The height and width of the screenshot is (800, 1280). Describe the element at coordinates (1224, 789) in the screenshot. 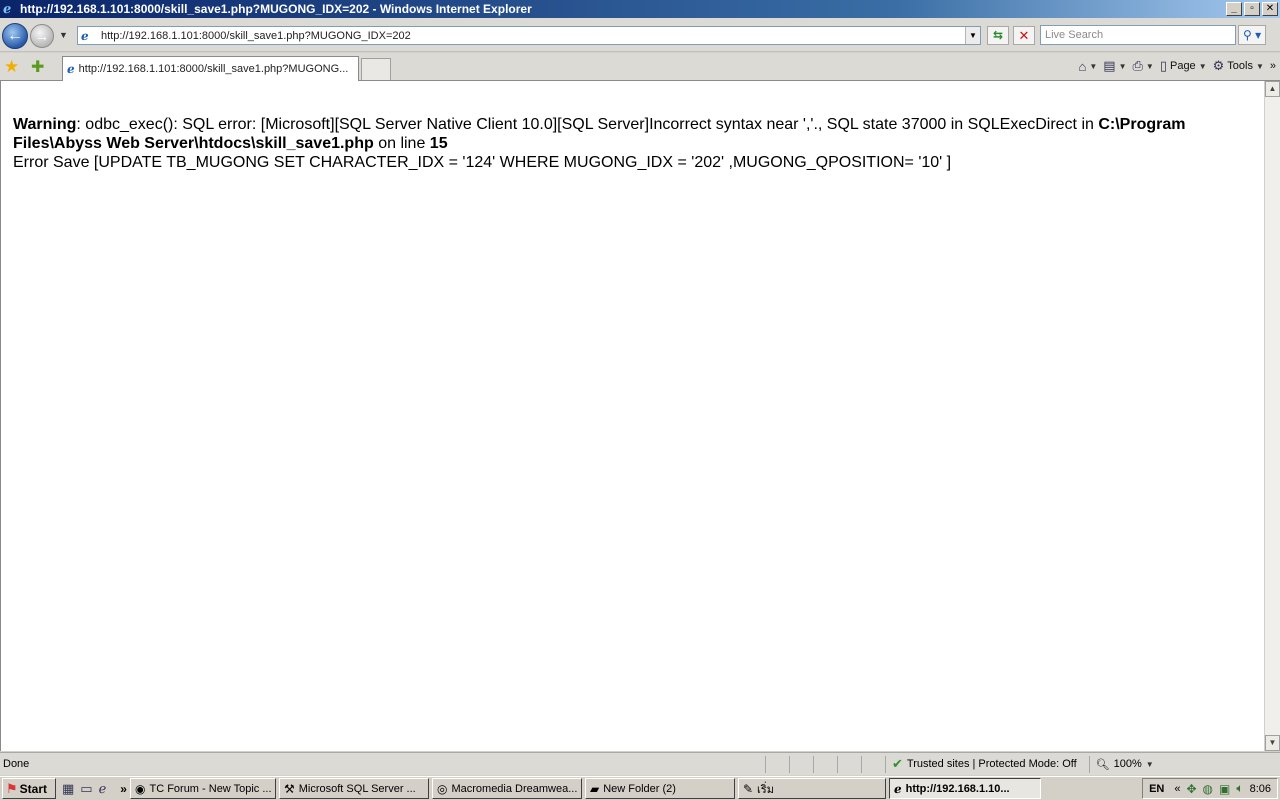

I see `tray-device-icon: ▣` at that location.